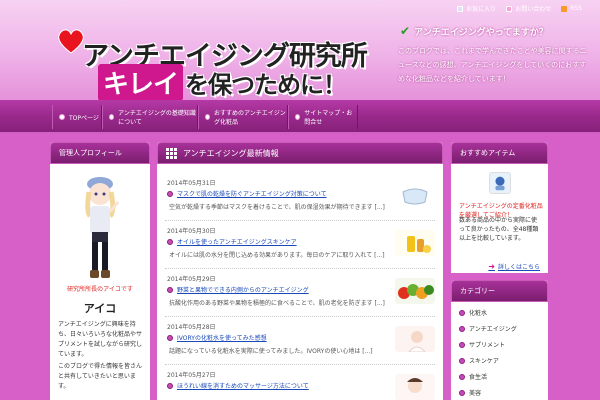  What do you see at coordinates (491, 266) in the screenshot?
I see `arrow-right-icon: ➜` at bounding box center [491, 266].